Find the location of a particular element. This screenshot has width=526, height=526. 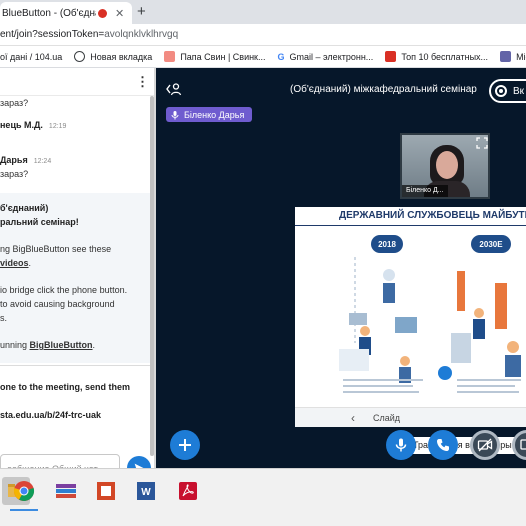

chrome-icon is located at coordinates (24, 491).